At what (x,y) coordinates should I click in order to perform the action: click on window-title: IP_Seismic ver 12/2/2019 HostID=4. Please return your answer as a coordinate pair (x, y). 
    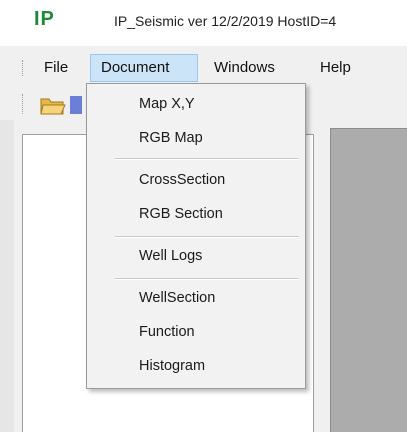
    Looking at the image, I should click on (225, 21).